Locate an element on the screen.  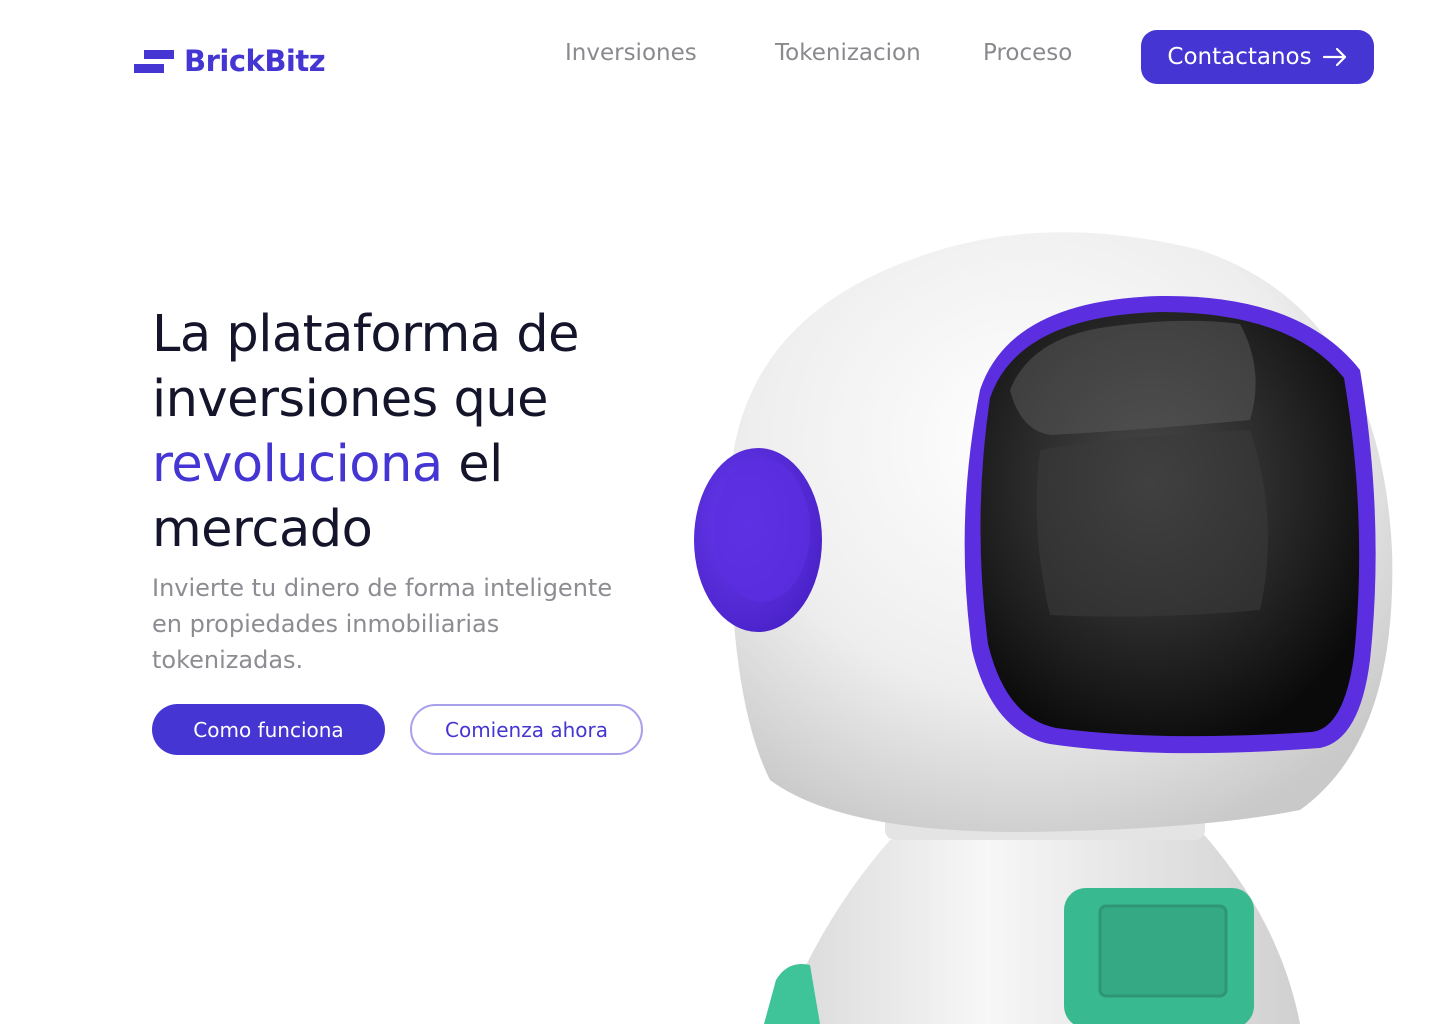
nav-item-proceso: Proceso is located at coordinates (1027, 53).